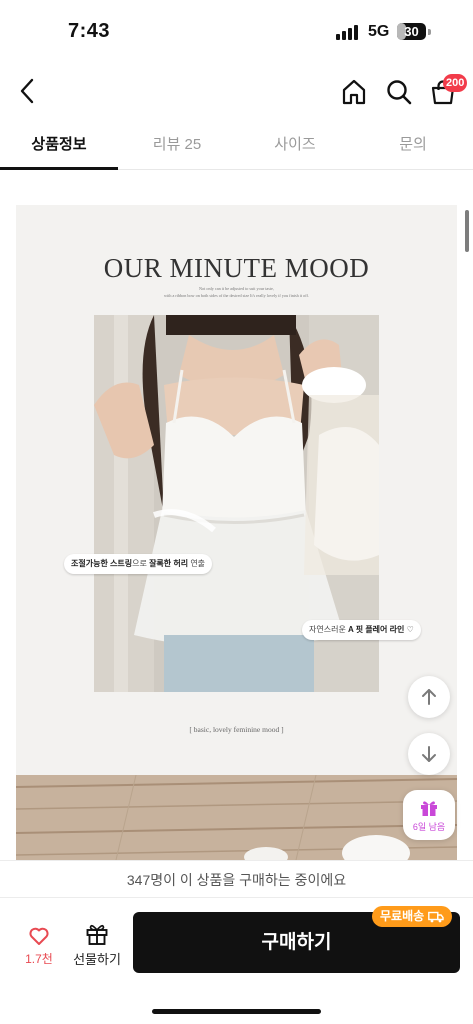  What do you see at coordinates (409, 629) in the screenshot?
I see `callout-flare-text-2: ♡` at bounding box center [409, 629].